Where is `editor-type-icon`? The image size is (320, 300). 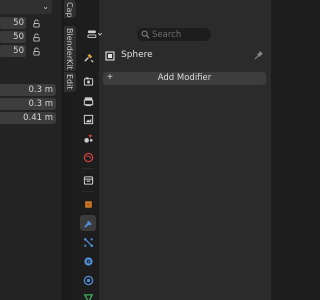
editor-type-icon is located at coordinates (95, 34).